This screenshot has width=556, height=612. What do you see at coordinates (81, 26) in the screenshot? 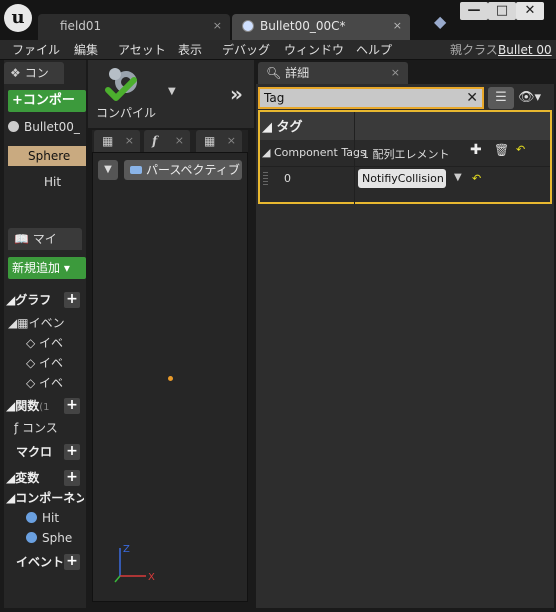
I see `tab-field01-label: field01` at bounding box center [81, 26].